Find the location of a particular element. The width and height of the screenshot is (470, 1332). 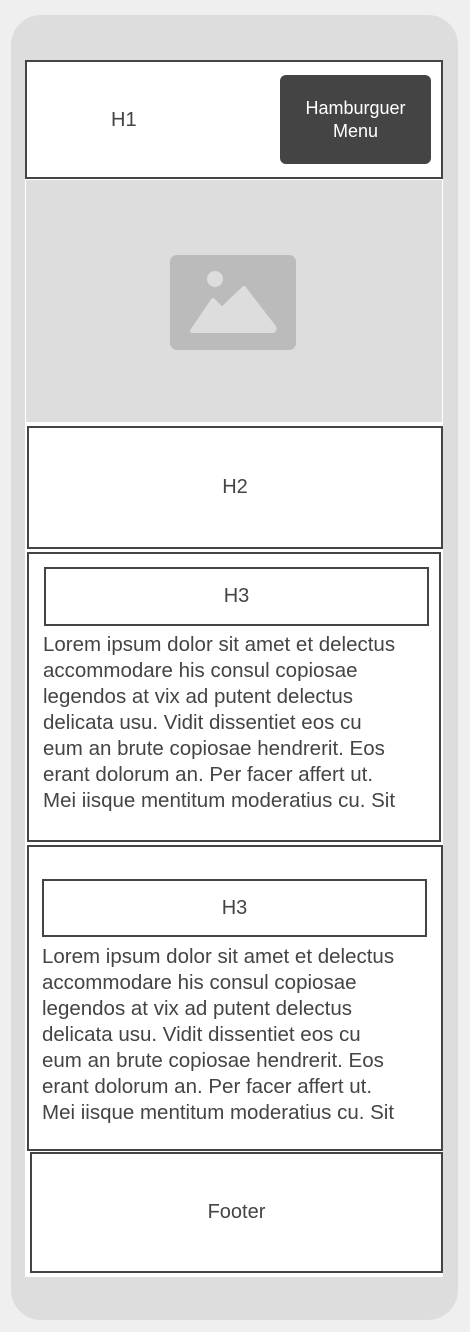

image-placeholder-icon is located at coordinates (233, 302).